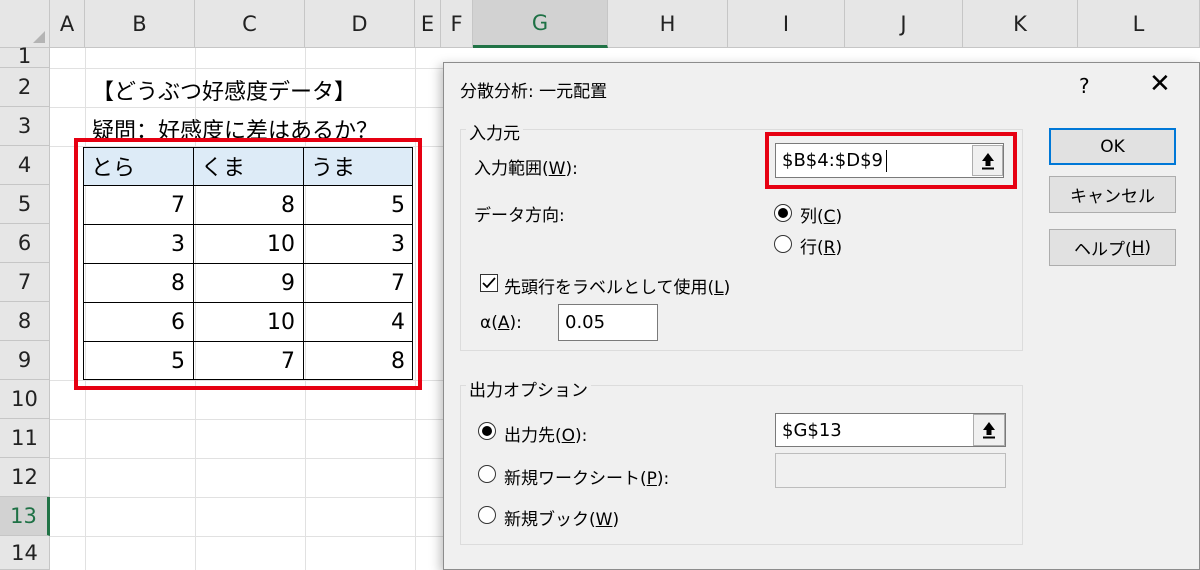  I want to click on row-header-8: 8, so click(25, 321).